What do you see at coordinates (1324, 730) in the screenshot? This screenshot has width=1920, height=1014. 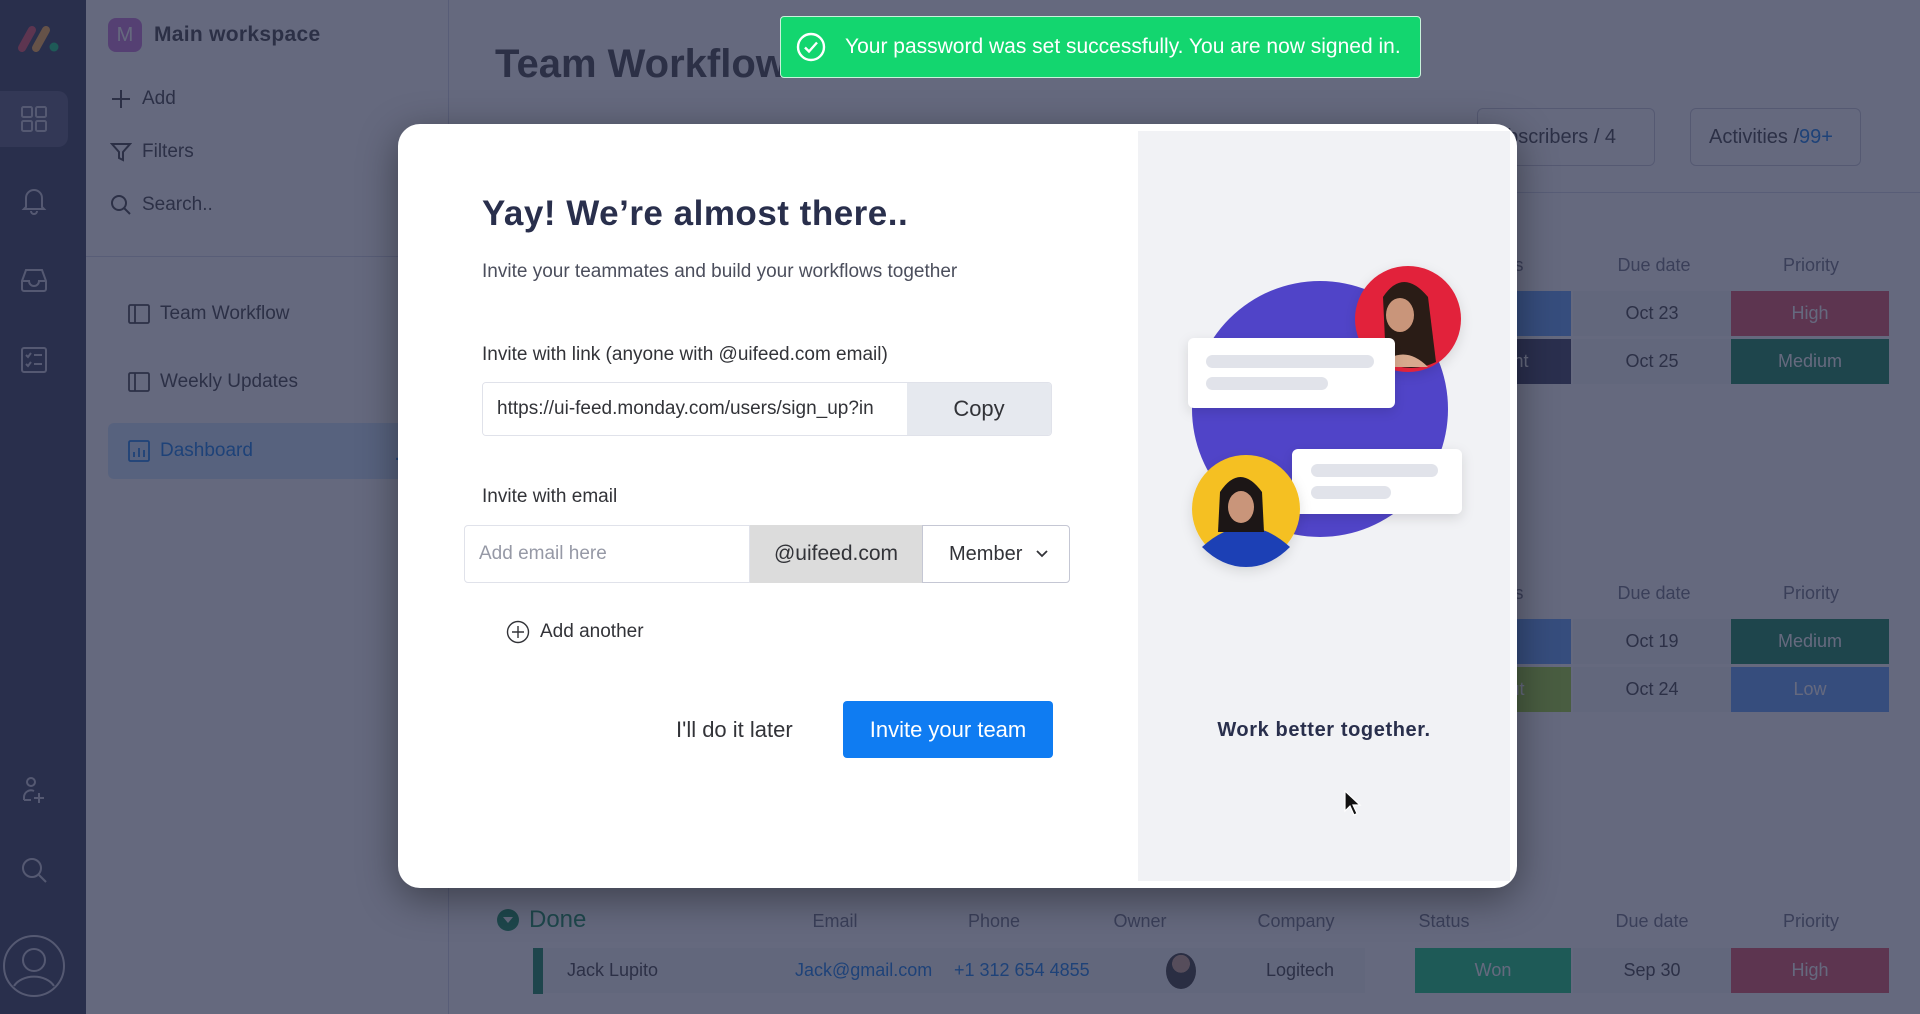 I see `modal-tagline: Work better together.` at bounding box center [1324, 730].